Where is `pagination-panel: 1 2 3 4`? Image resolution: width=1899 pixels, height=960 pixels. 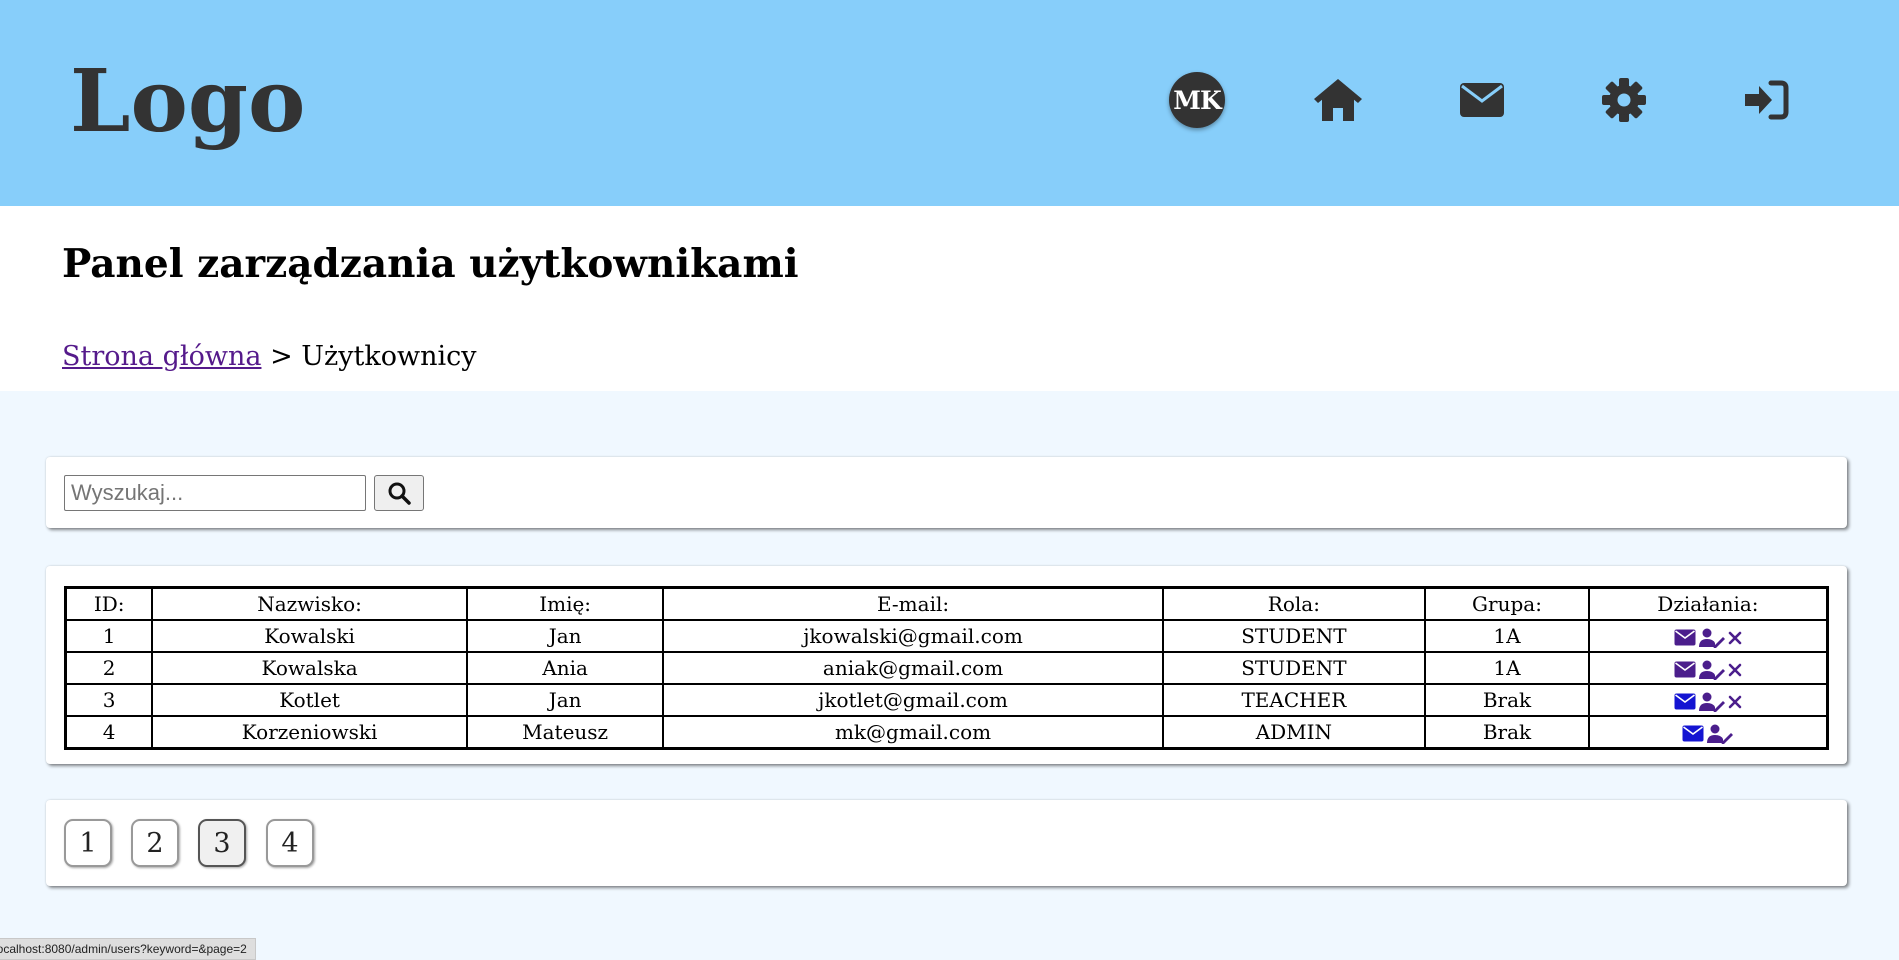
pagination-panel: 1 2 3 4 is located at coordinates (946, 843).